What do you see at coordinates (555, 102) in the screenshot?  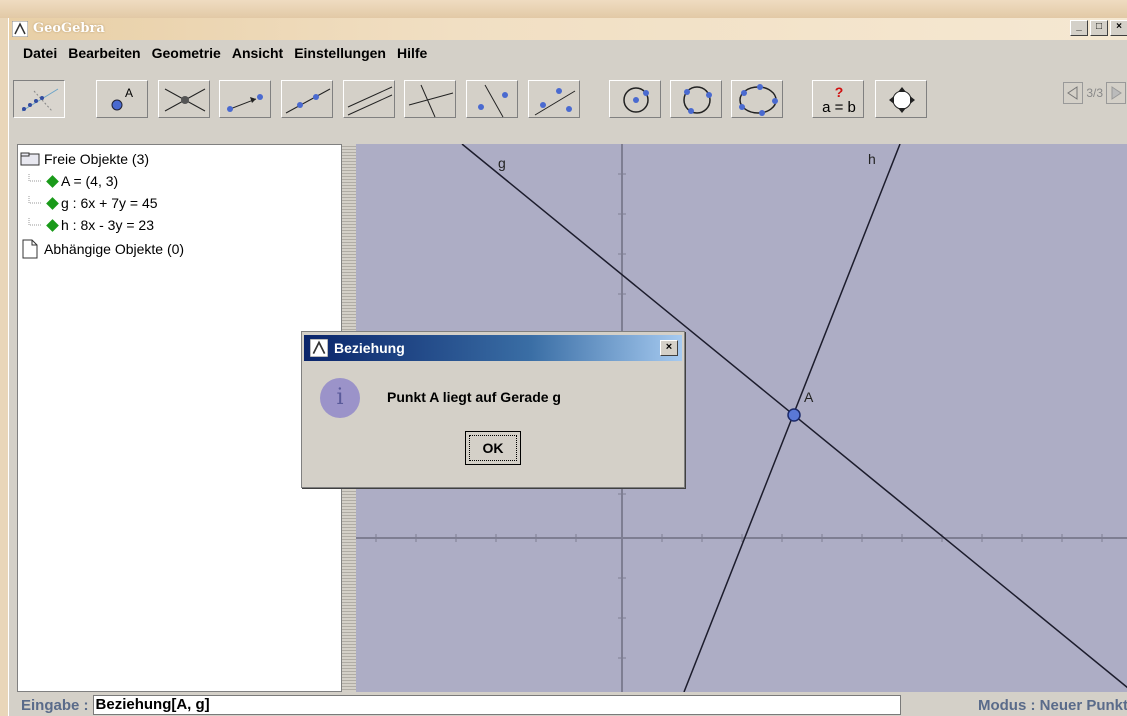 I see `angle-bisector-icon` at bounding box center [555, 102].